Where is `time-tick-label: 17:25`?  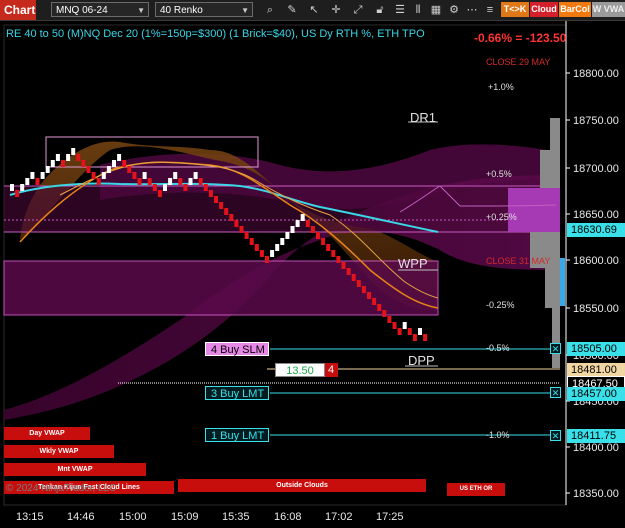 time-tick-label: 17:25 is located at coordinates (390, 517).